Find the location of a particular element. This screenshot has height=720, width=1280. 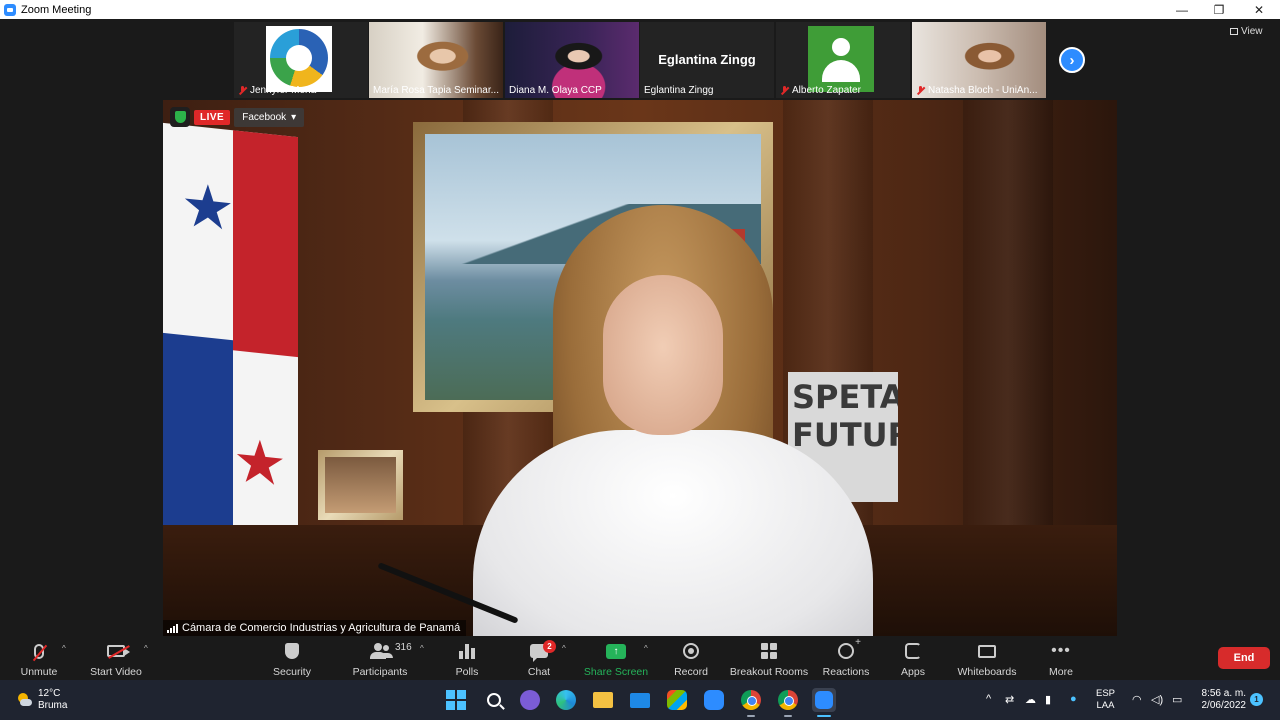

chat-button: 2 Chat is located at coordinates (539, 658).